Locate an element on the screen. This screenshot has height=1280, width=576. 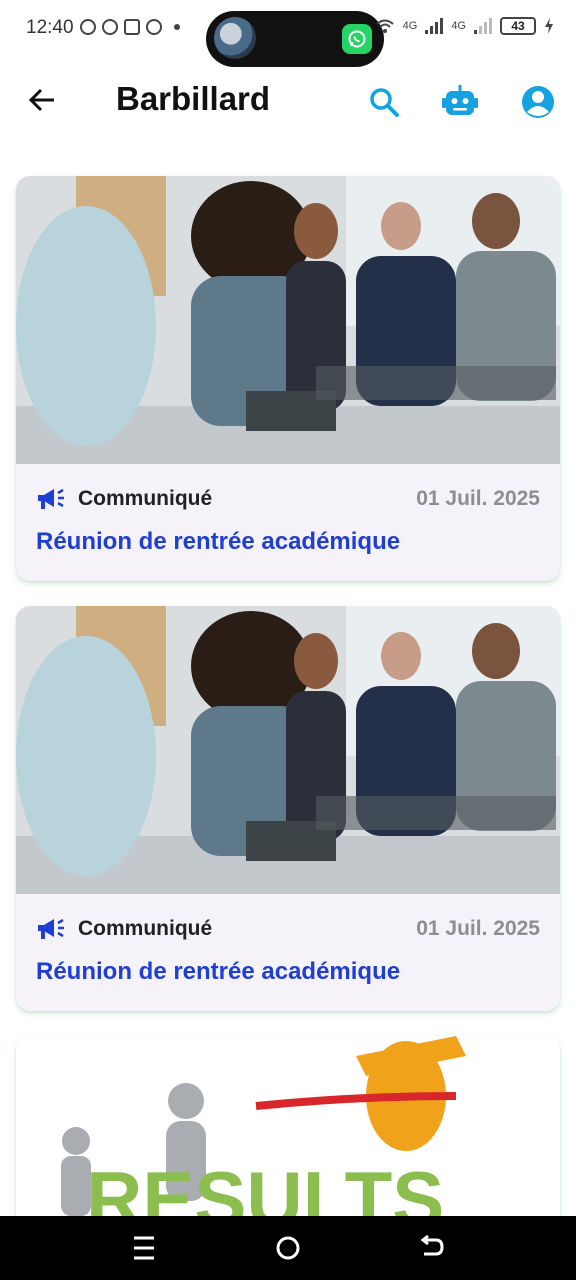
robot-icon is located at coordinates (460, 100).